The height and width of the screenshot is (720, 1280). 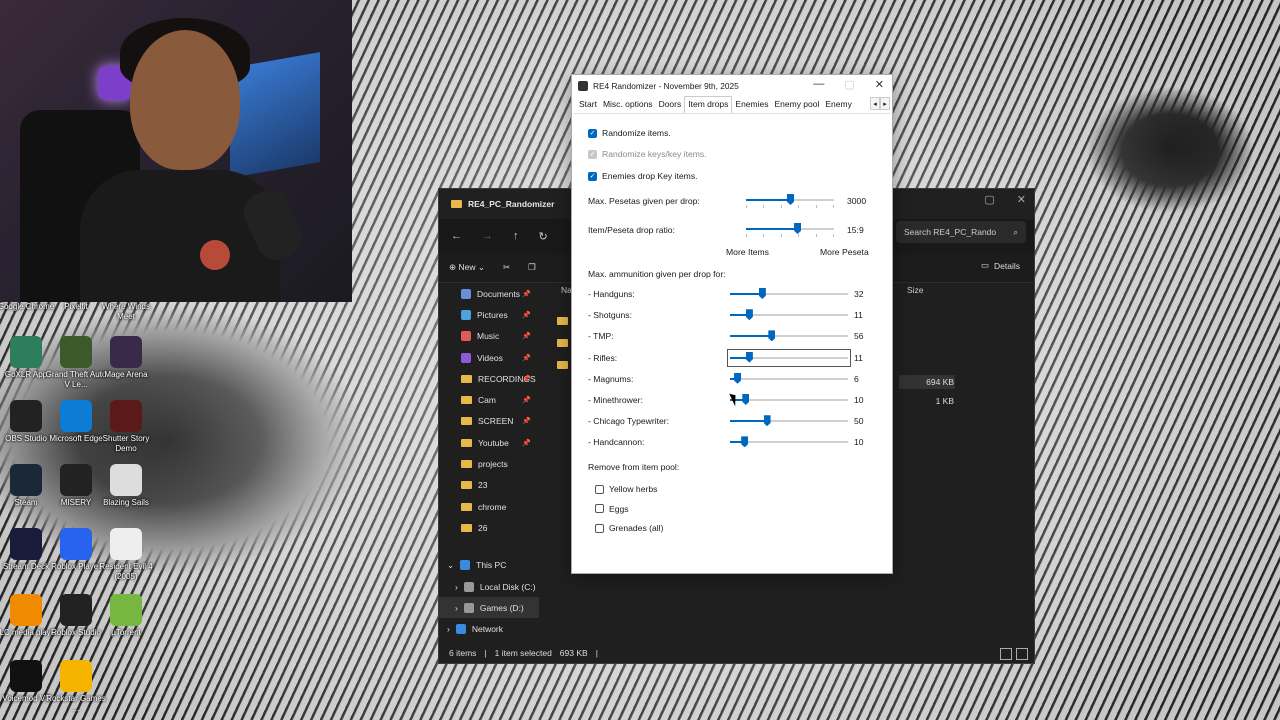 I want to click on desktop-shortcut: Shutter Story Demo, so click(x=126, y=427).